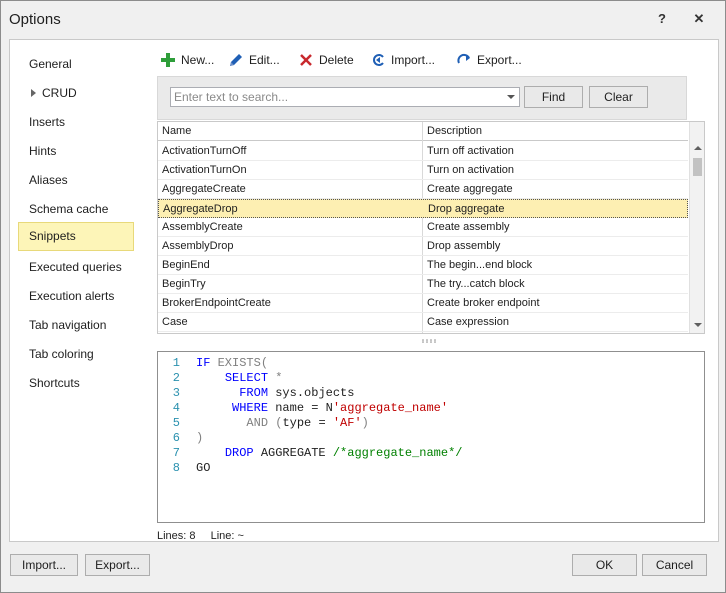 This screenshot has width=726, height=593. Describe the element at coordinates (698, 325) in the screenshot. I see `scroll-down-arrow-icon` at that location.